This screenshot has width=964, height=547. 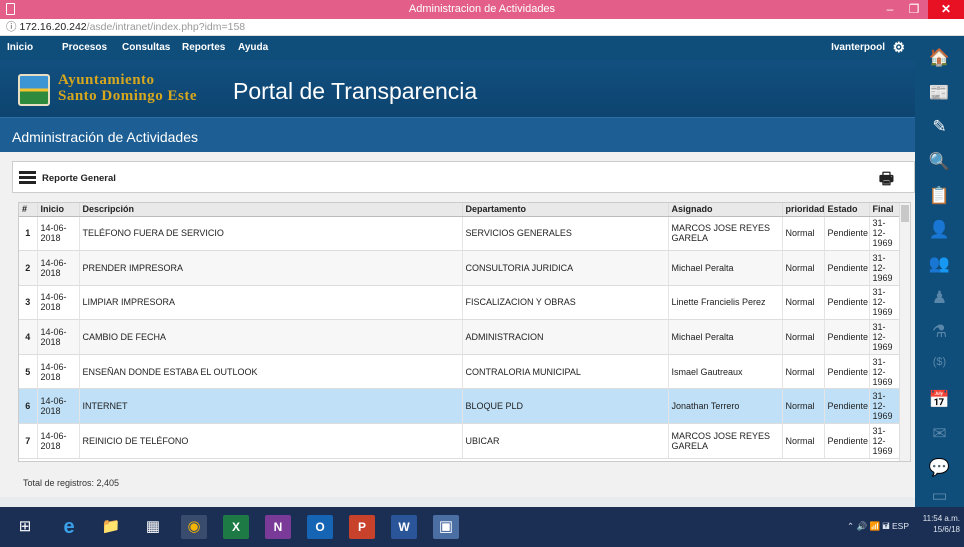 What do you see at coordinates (946, 9) in the screenshot?
I see `close-button: ✕` at bounding box center [946, 9].